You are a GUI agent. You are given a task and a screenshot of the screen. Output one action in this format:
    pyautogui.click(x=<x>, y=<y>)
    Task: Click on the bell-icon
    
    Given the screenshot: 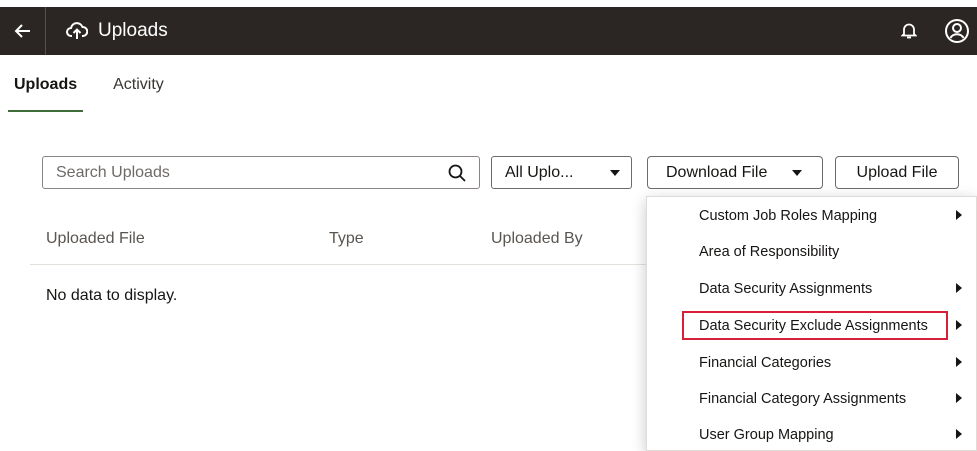 What is the action you would take?
    pyautogui.click(x=909, y=31)
    